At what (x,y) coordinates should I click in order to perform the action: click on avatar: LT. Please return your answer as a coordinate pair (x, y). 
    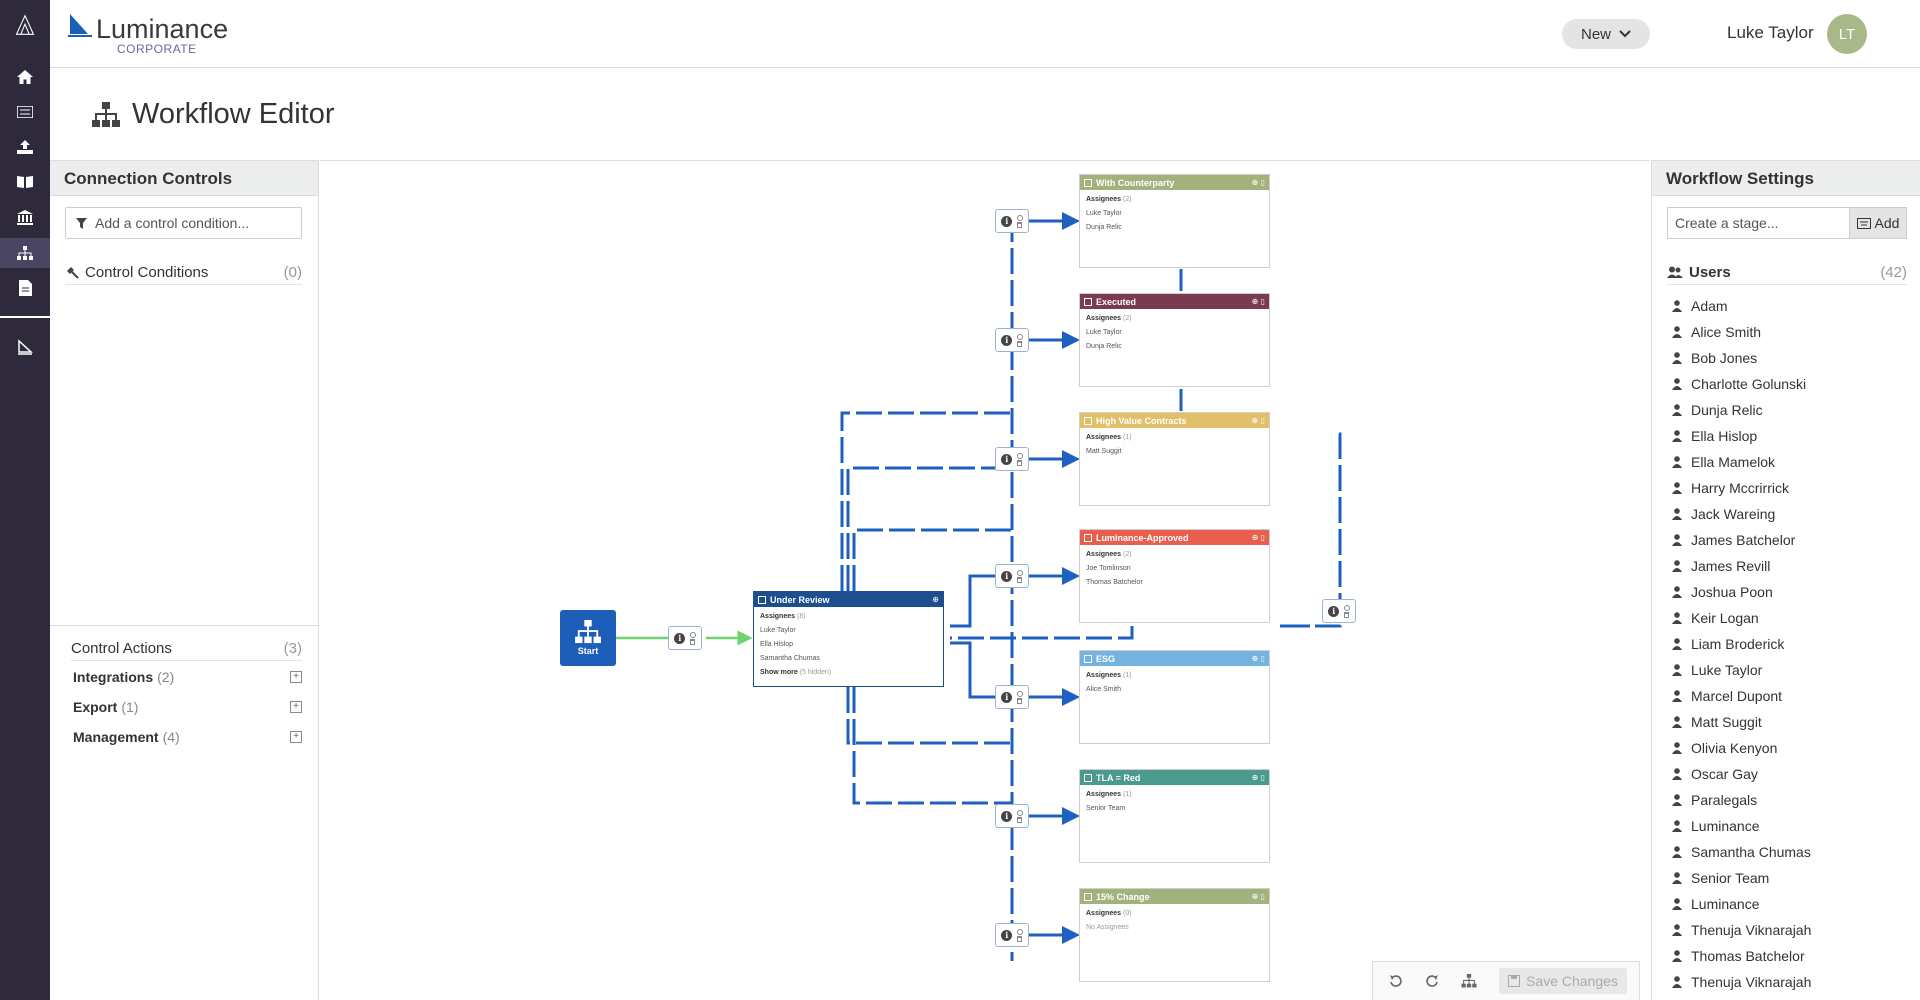
    Looking at the image, I should click on (1847, 34).